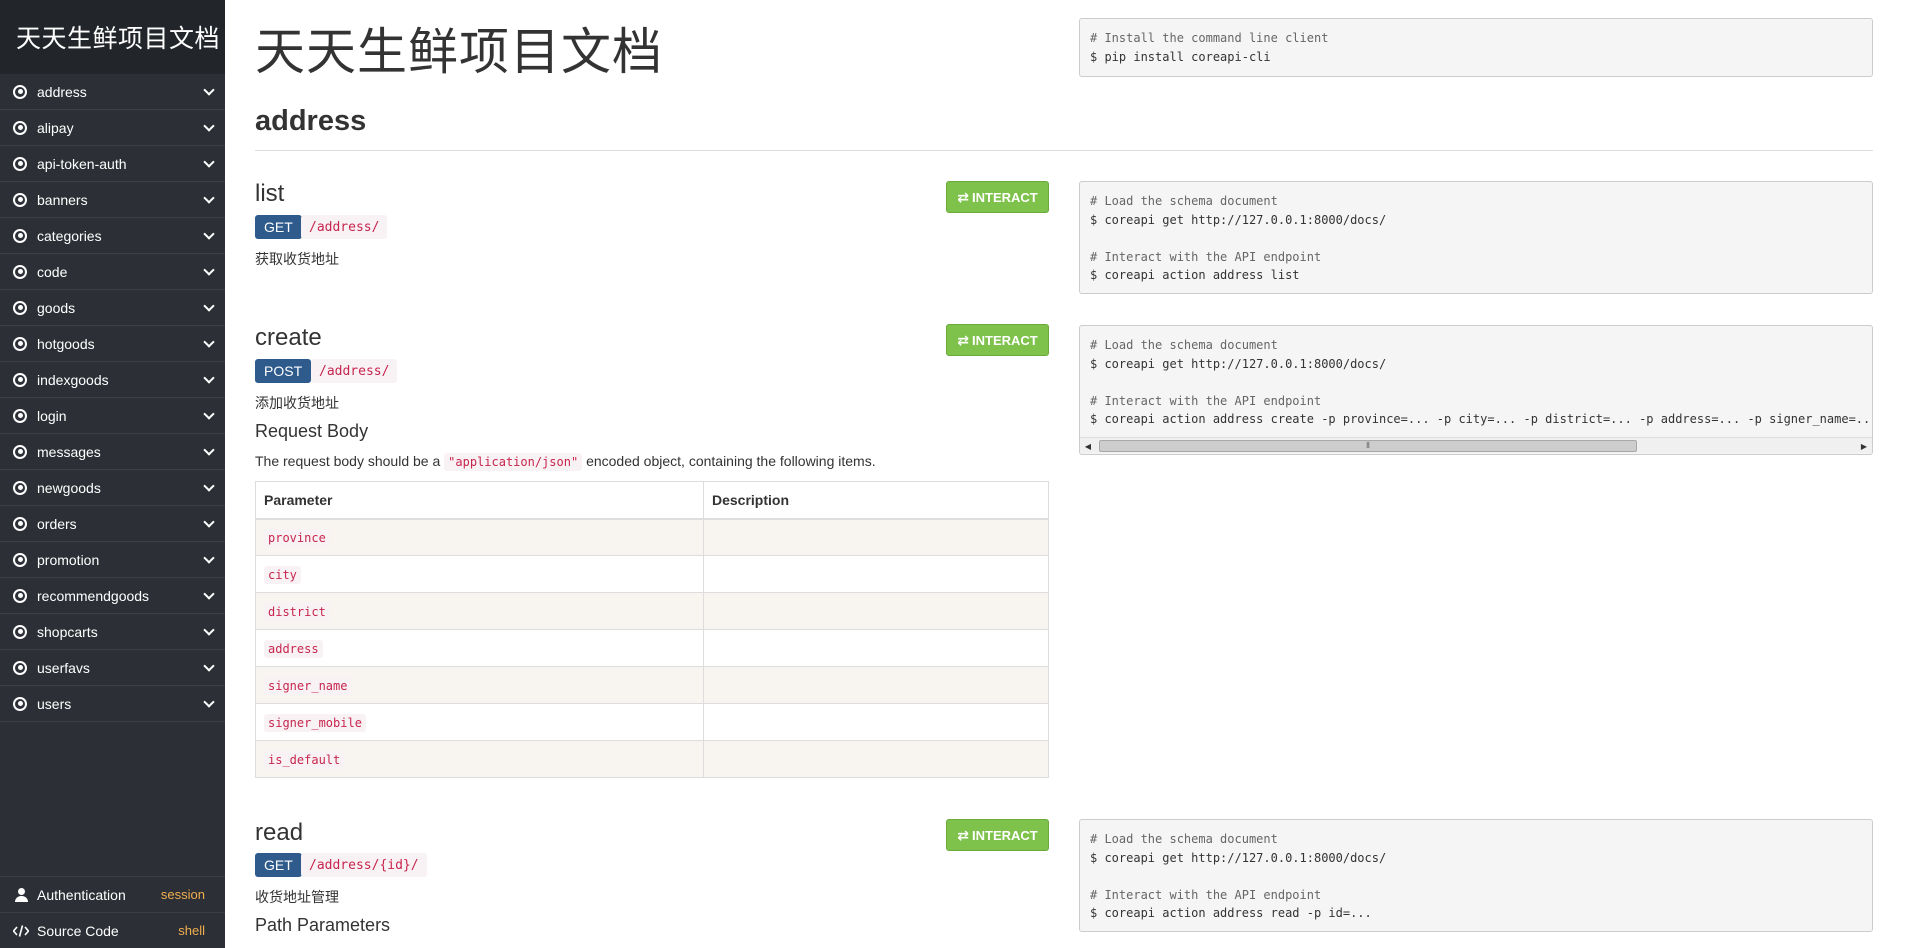 This screenshot has height=948, width=1905. Describe the element at coordinates (112, 200) in the screenshot. I see `sidebar-item-banners: banners` at that location.